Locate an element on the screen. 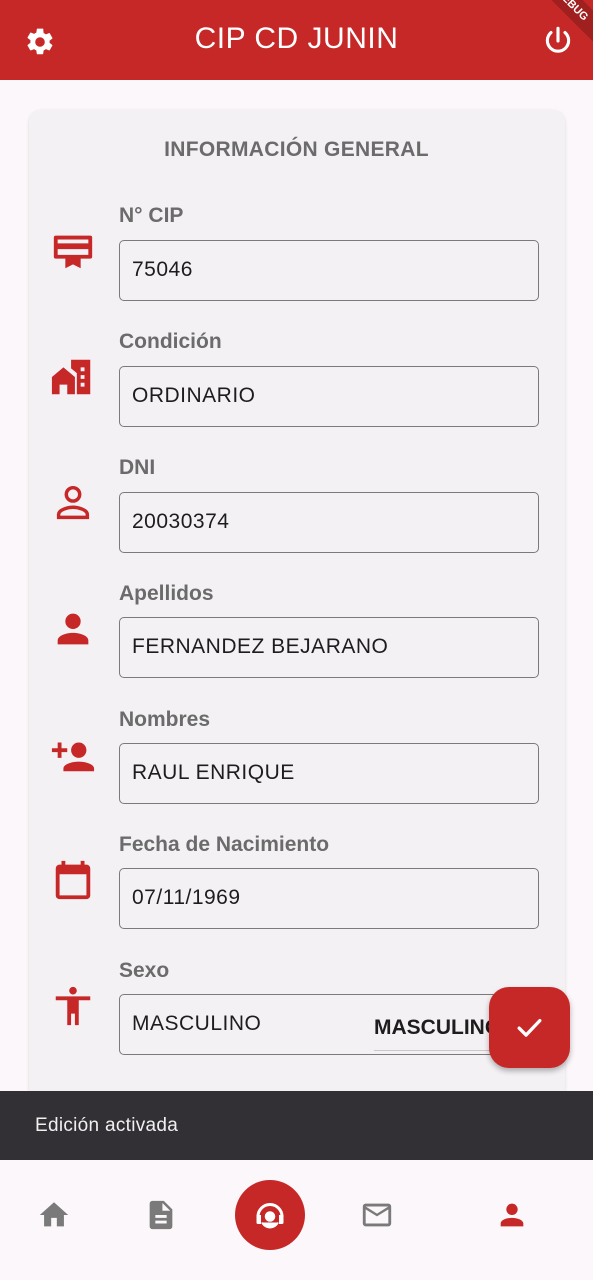 The width and height of the screenshot is (593, 1280). support-agent-icon is located at coordinates (270, 1216).